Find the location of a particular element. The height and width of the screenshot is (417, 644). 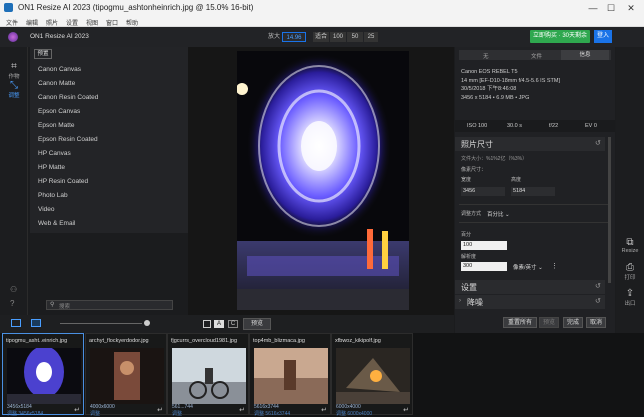

chevron-right-icon: › is located at coordinates (460, 301).